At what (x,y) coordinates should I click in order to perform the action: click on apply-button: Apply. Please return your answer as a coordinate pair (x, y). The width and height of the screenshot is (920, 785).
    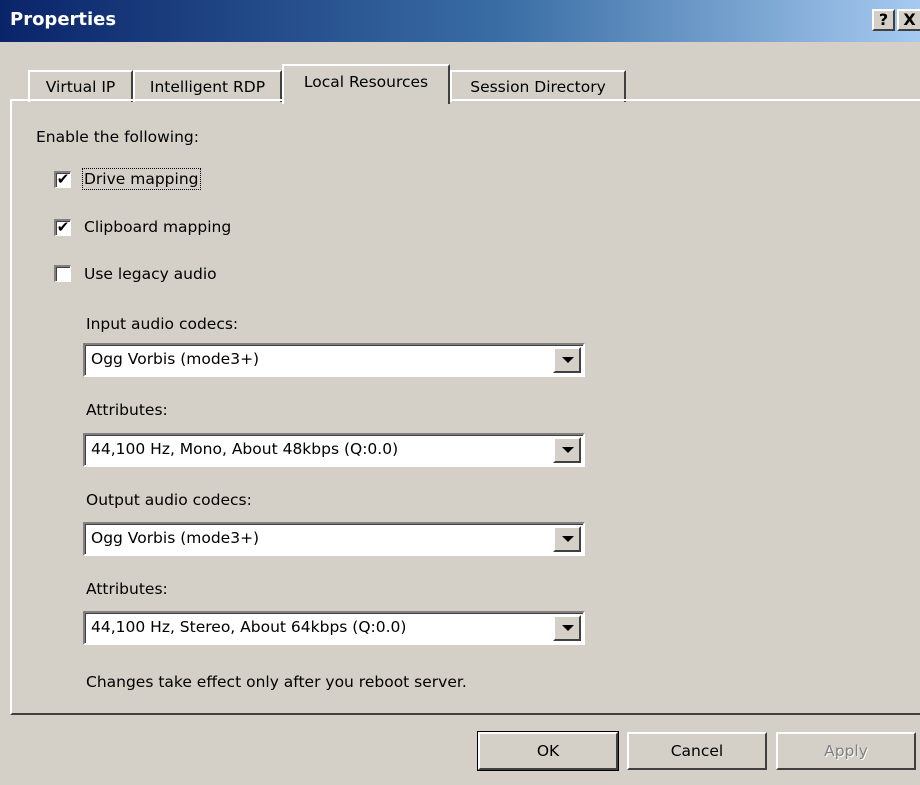
    Looking at the image, I should click on (846, 751).